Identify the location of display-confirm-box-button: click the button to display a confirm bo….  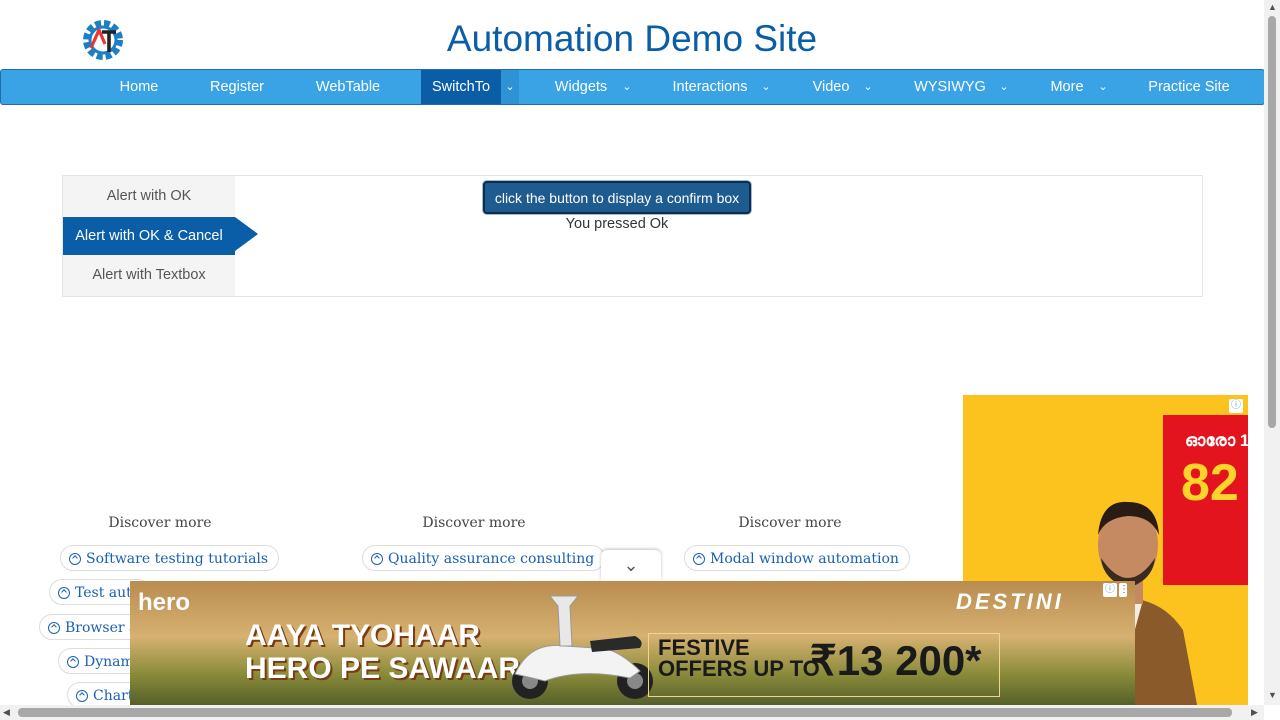
(617, 197).